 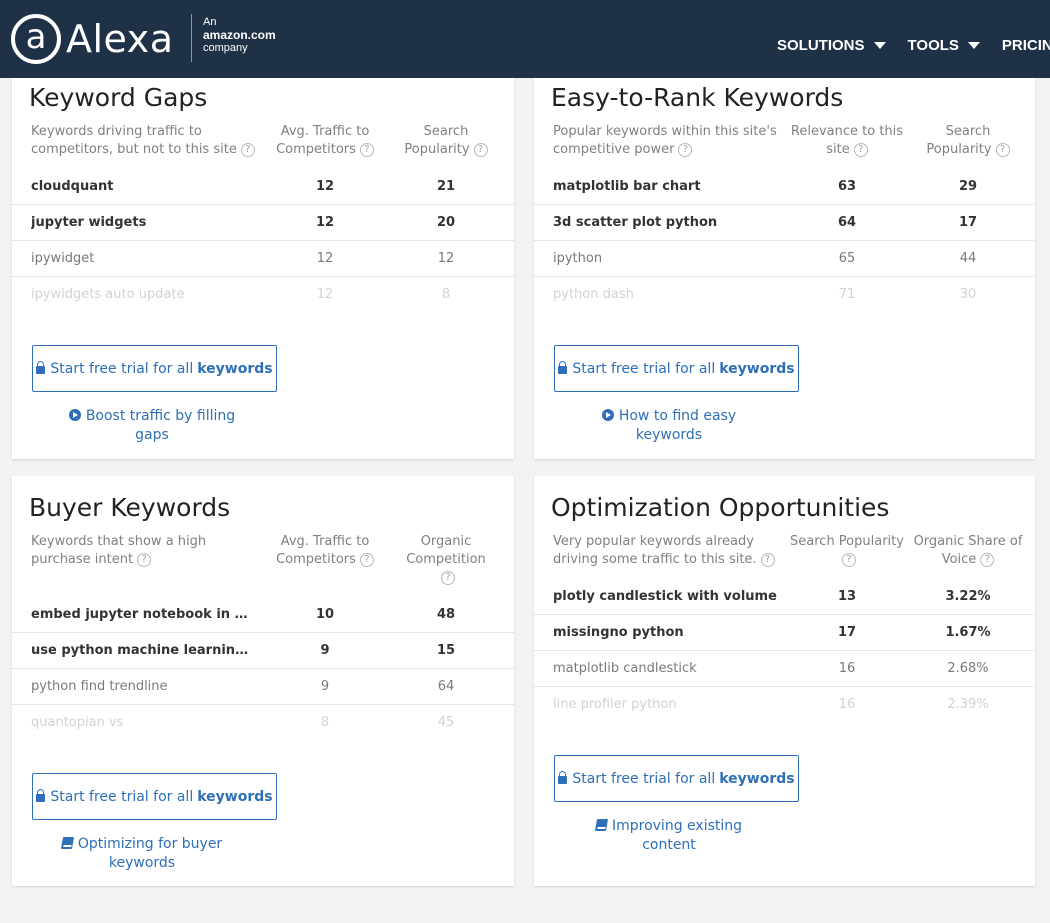 What do you see at coordinates (118, 97) in the screenshot?
I see `card-title: Keyword Gaps` at bounding box center [118, 97].